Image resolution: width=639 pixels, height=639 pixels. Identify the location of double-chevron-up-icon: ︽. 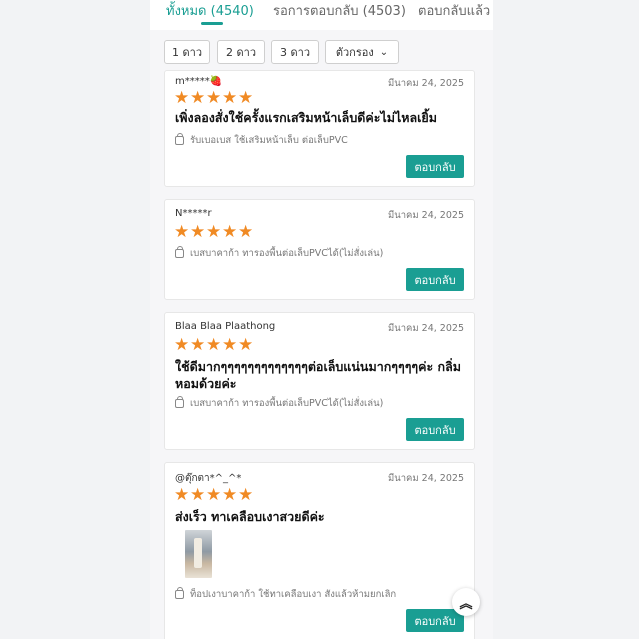
(466, 604).